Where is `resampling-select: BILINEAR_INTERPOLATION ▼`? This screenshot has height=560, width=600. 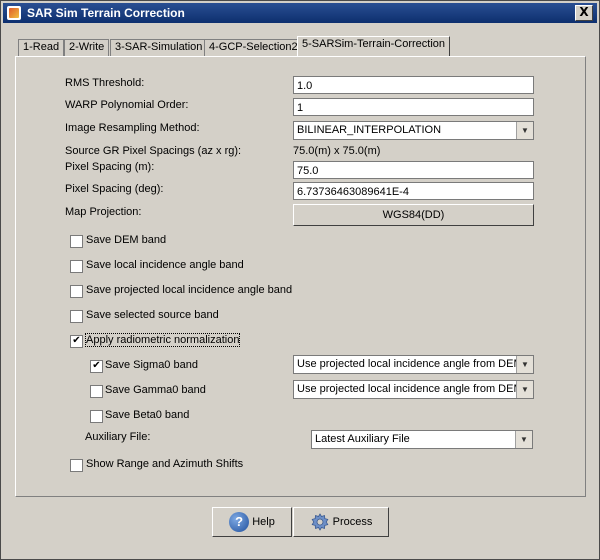
resampling-select: BILINEAR_INTERPOLATION ▼ is located at coordinates (413, 130).